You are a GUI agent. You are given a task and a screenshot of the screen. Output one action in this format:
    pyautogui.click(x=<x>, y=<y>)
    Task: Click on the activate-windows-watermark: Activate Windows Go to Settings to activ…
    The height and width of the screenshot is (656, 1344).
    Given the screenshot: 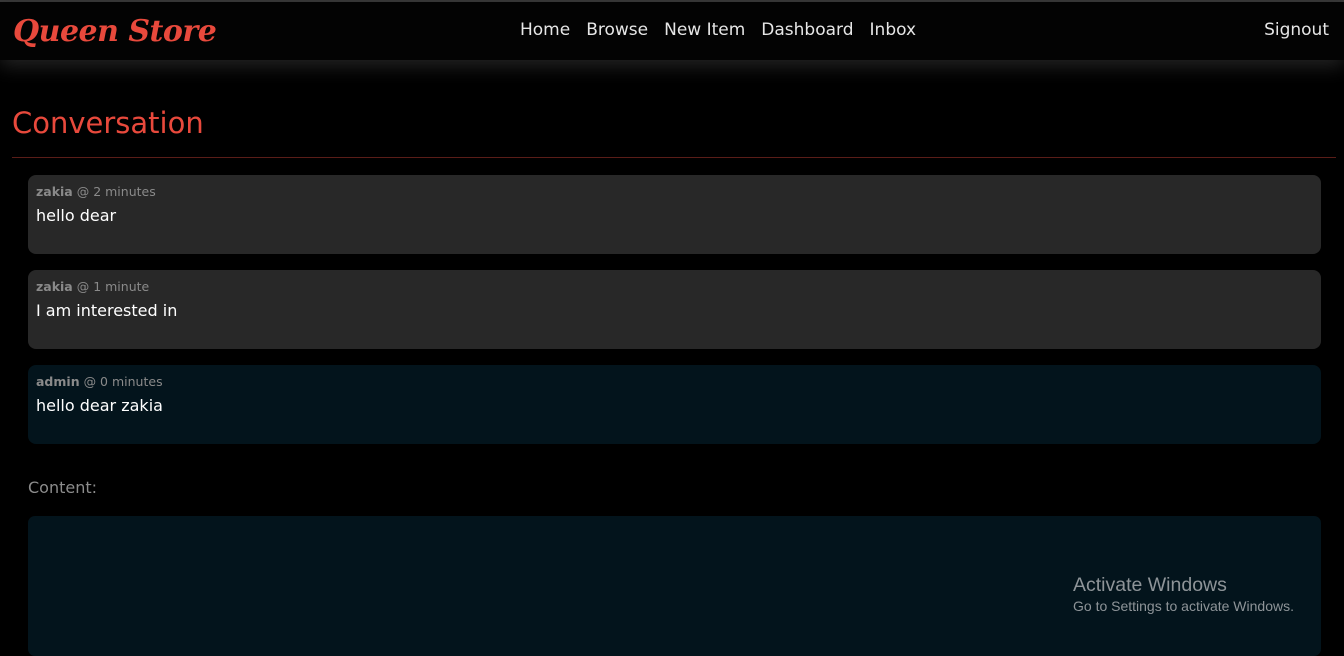 What is the action you would take?
    pyautogui.click(x=1183, y=594)
    